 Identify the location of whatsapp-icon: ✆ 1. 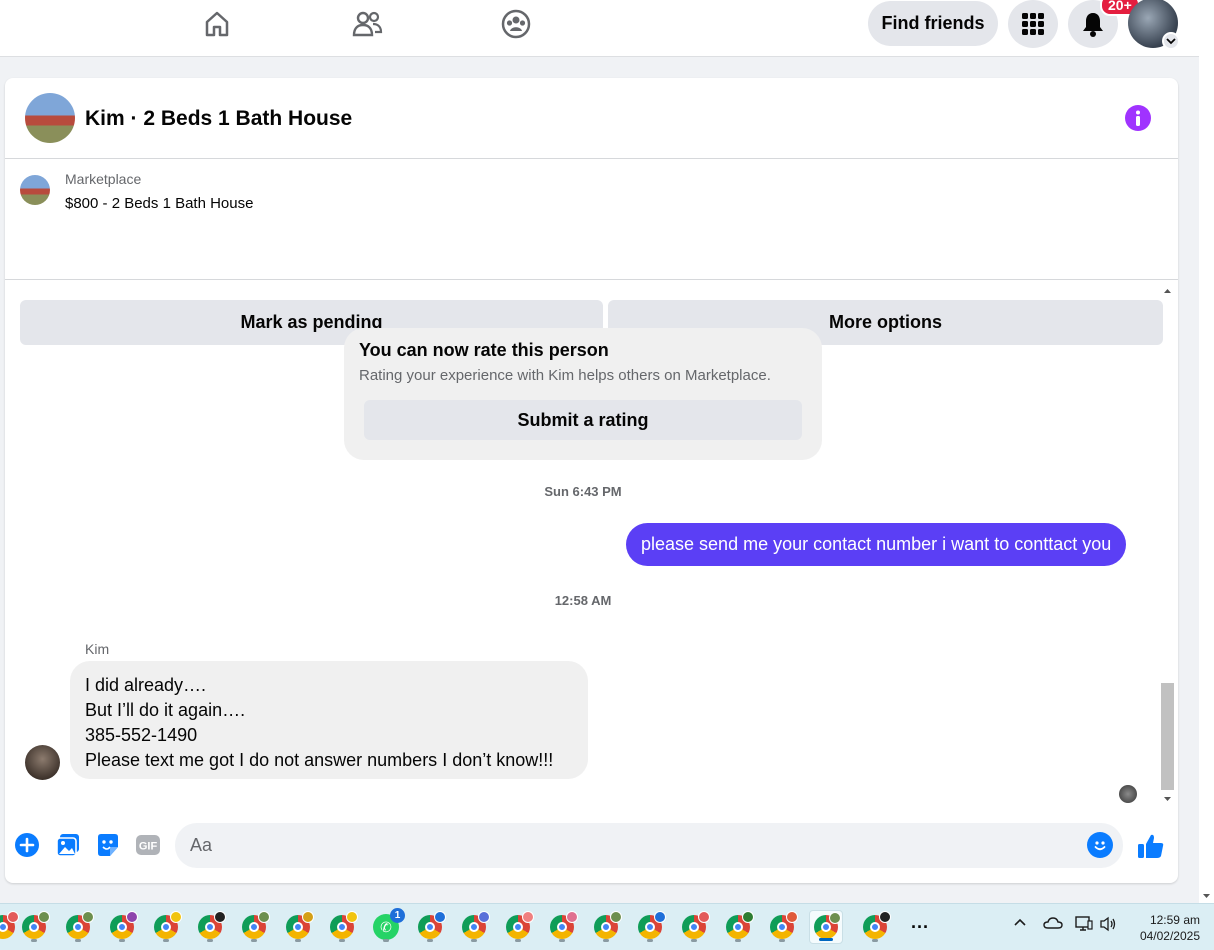
(389, 924).